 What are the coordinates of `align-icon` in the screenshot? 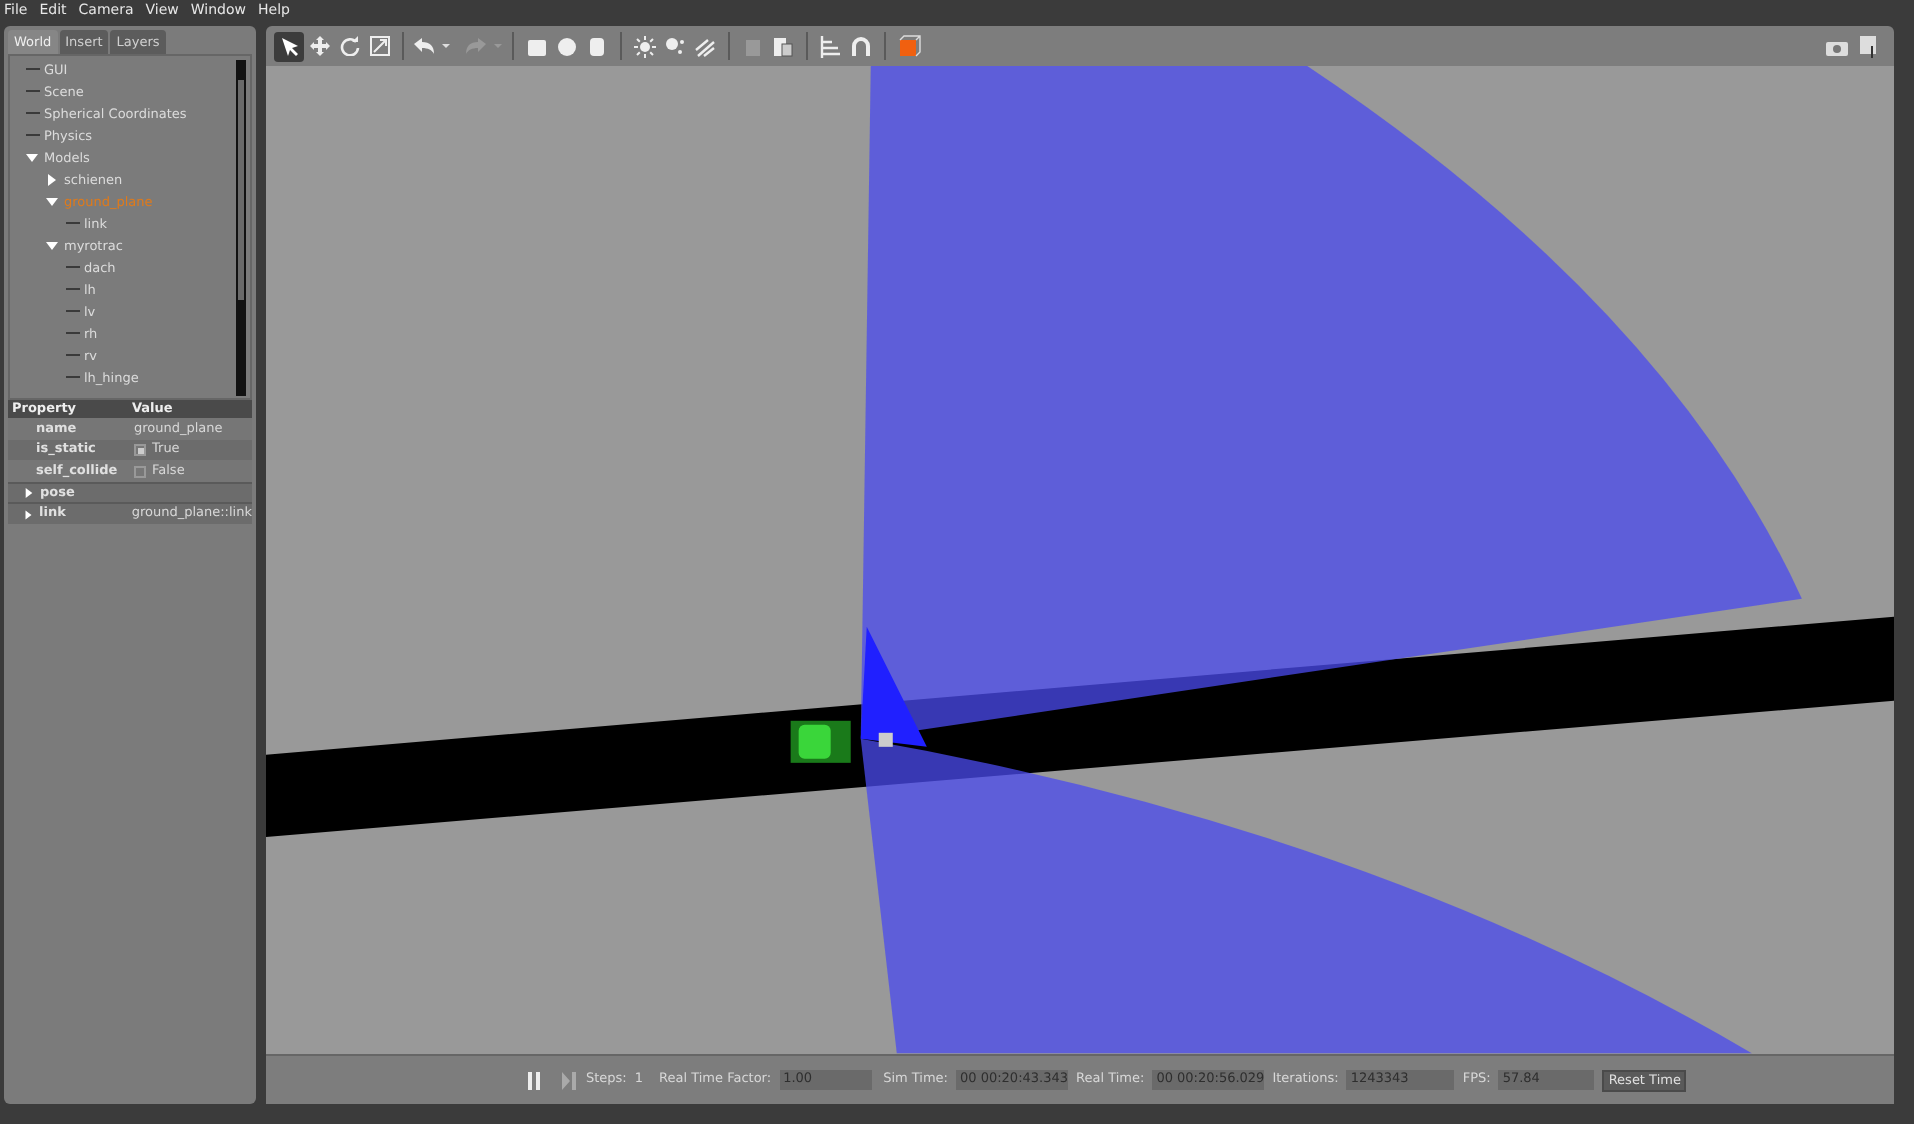 It's located at (831, 46).